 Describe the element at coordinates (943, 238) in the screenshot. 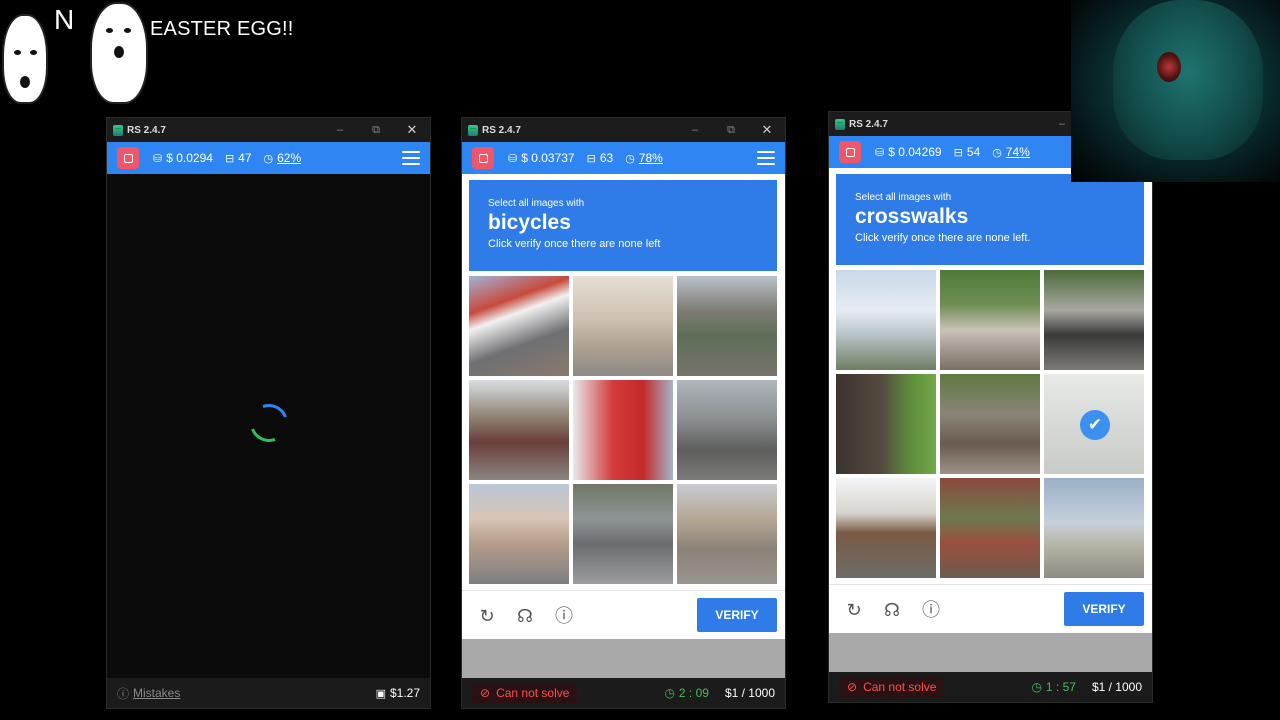

I see `captcha-hint: Click verify once there are none left.` at that location.